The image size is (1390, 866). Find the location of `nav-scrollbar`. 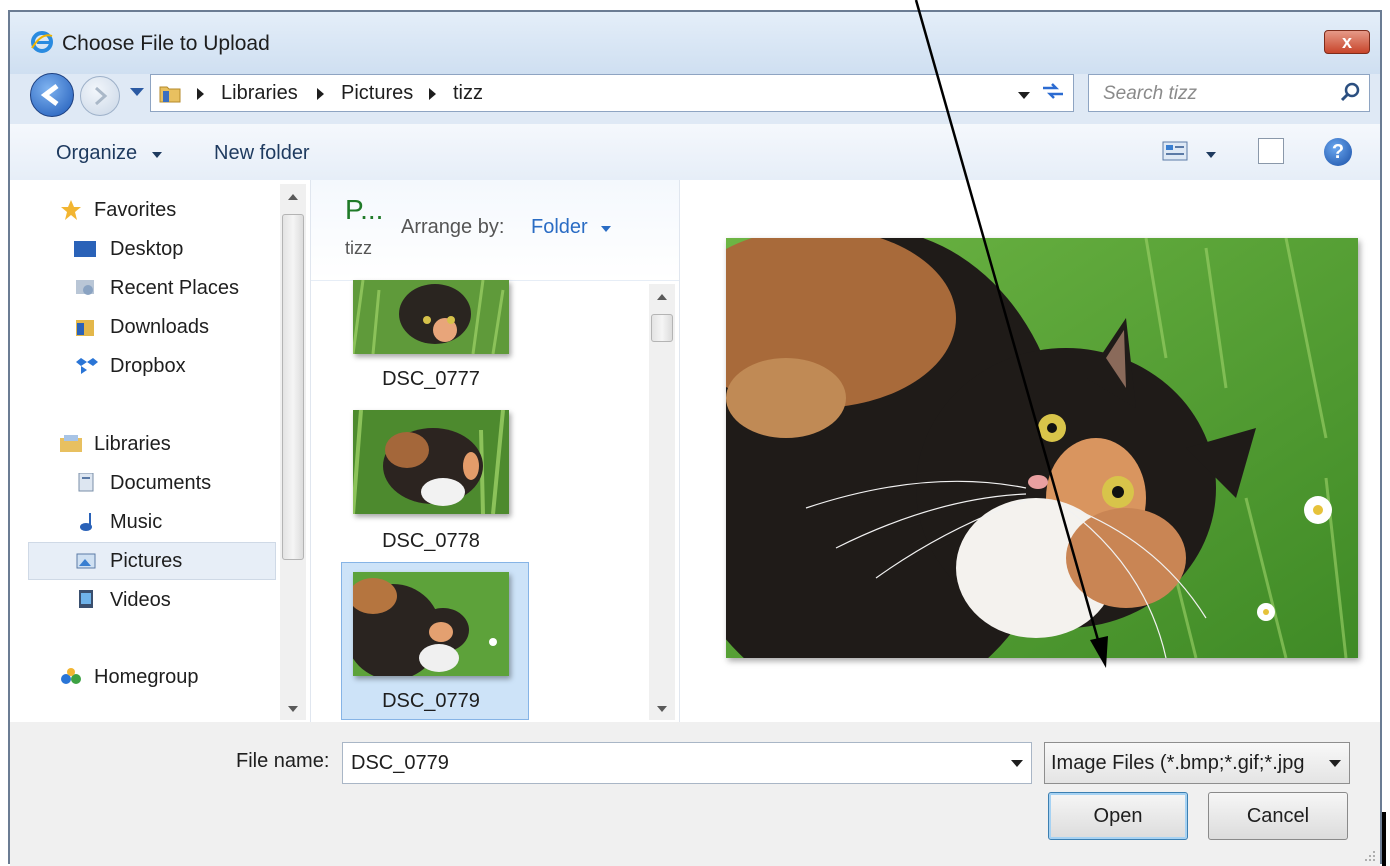

nav-scrollbar is located at coordinates (293, 452).